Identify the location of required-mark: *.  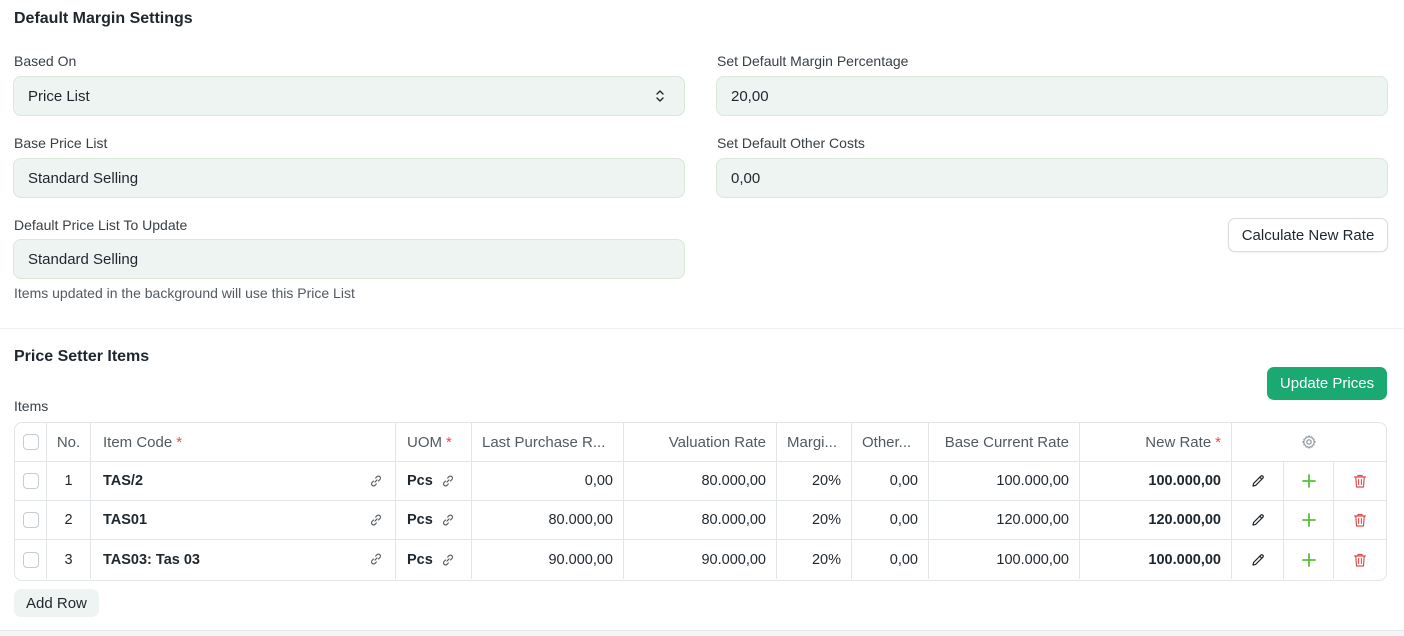
(1218, 442).